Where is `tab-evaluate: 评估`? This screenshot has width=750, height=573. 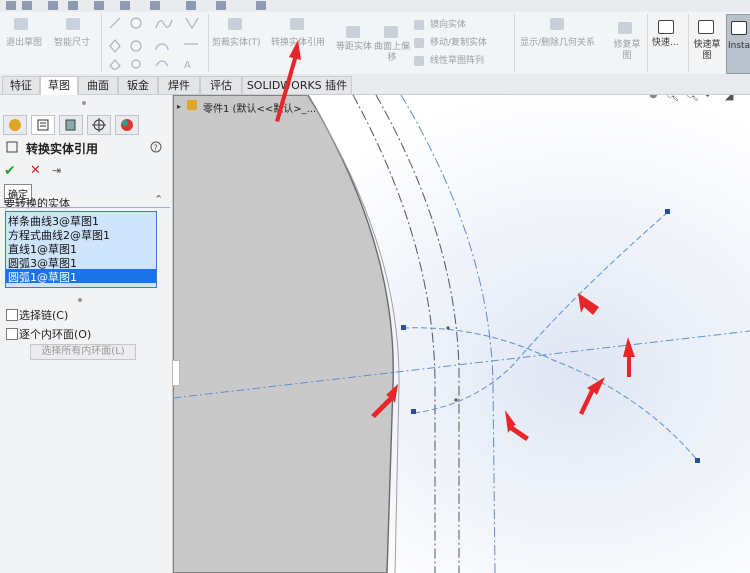
tab-evaluate: 评估 is located at coordinates (221, 85).